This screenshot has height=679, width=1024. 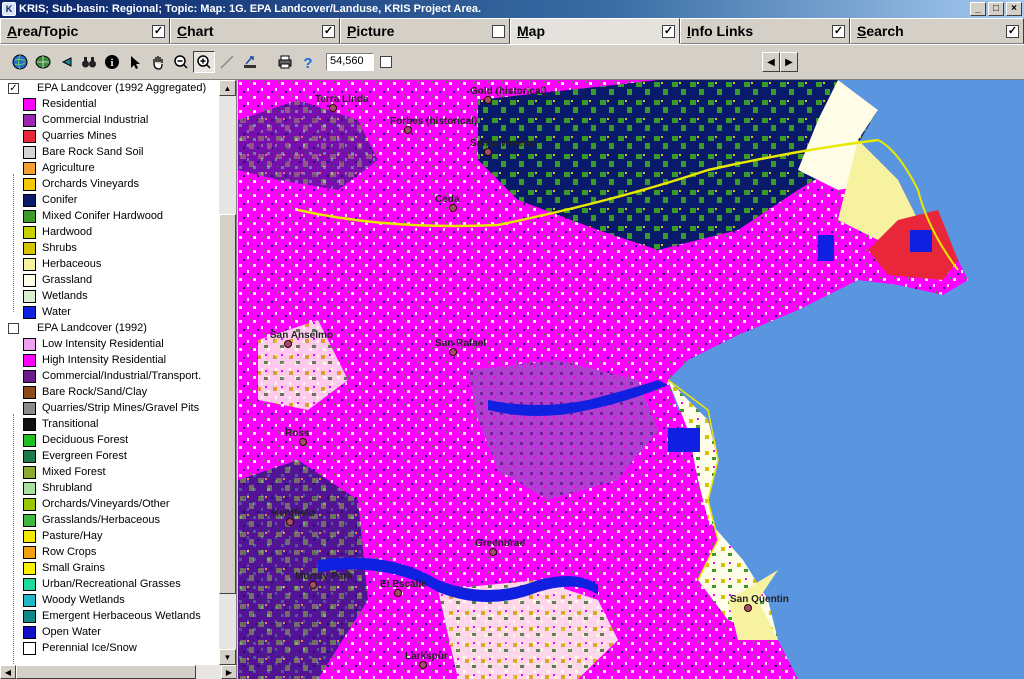 What do you see at coordinates (112, 376) in the screenshot?
I see `legend-item: Commercial/Industrial/Transport.` at bounding box center [112, 376].